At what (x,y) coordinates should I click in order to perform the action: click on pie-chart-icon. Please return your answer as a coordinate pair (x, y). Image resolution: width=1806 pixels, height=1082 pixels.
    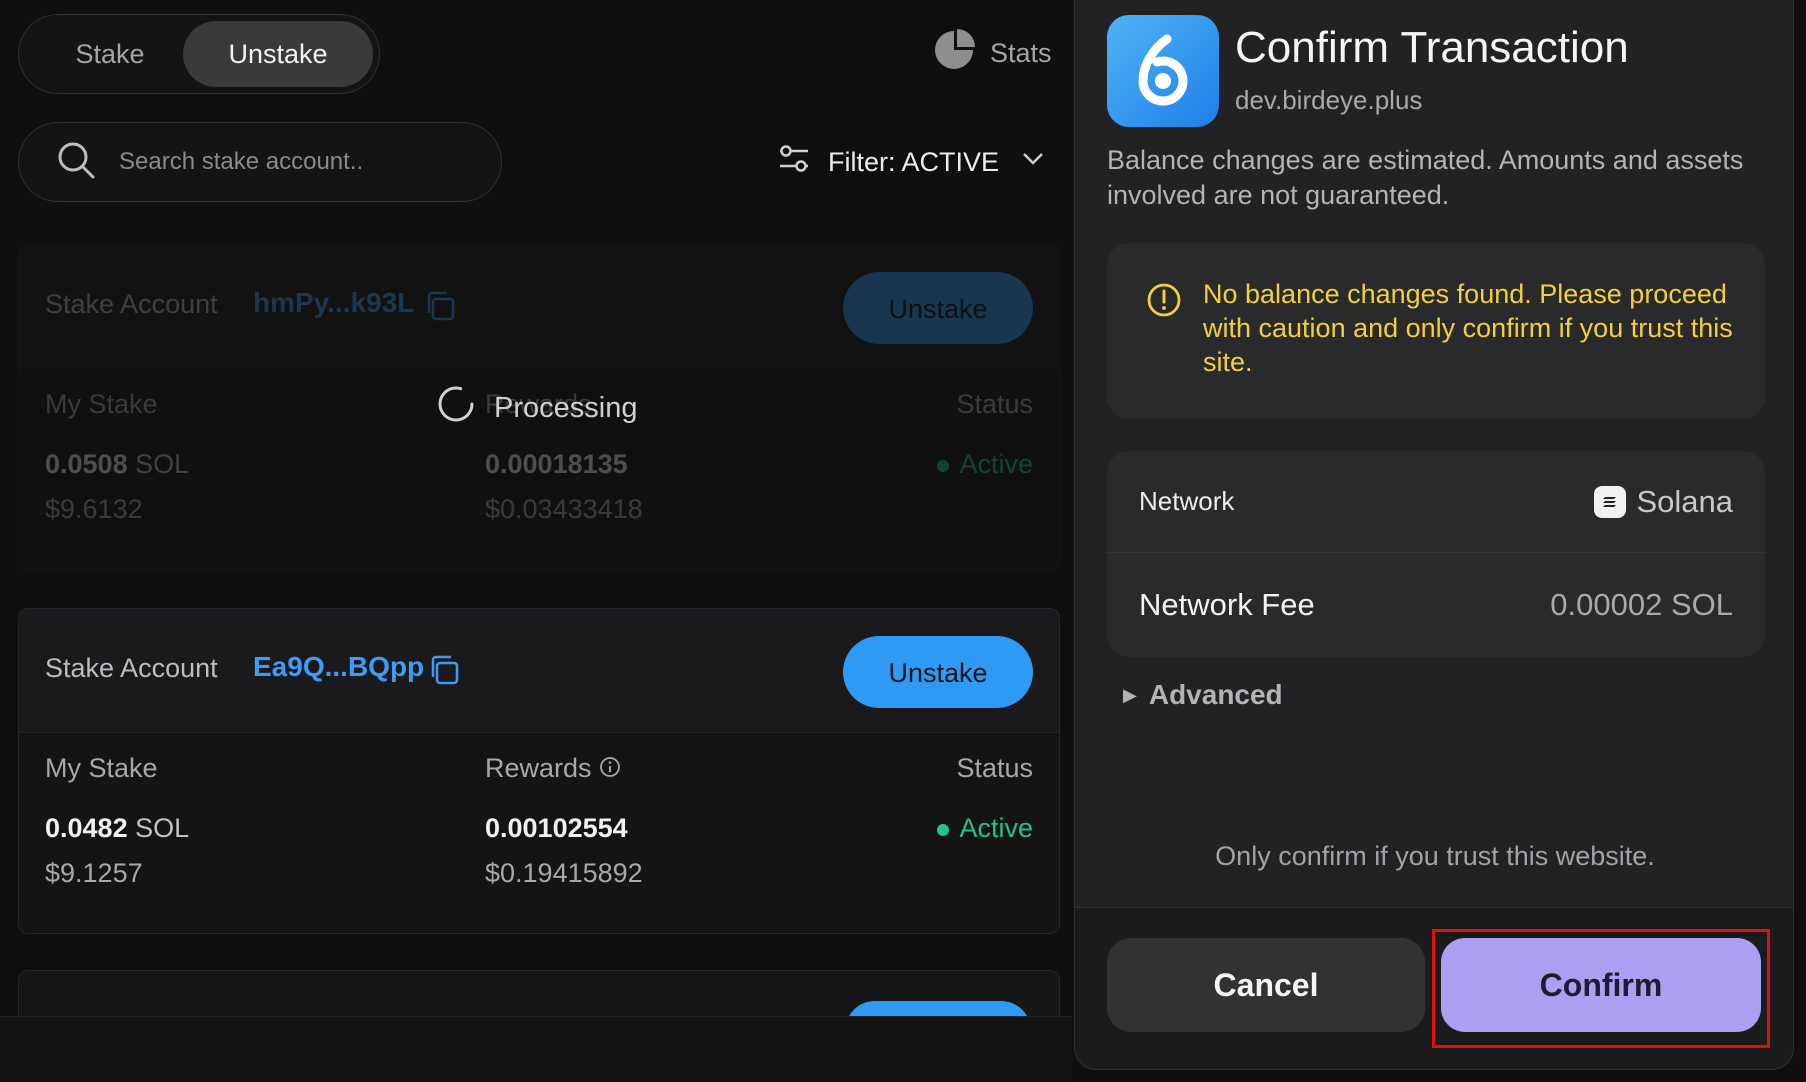
    Looking at the image, I should click on (954, 53).